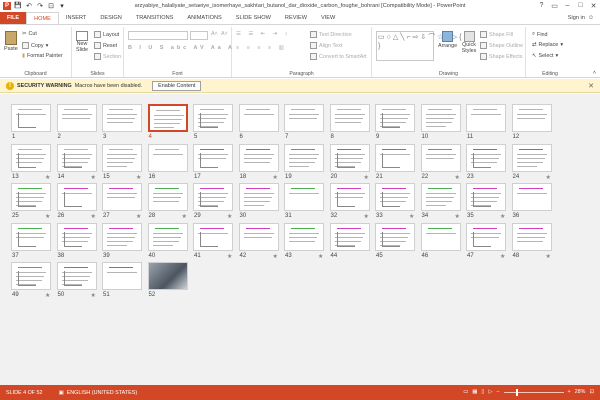  I want to click on tab-review: REVIEW, so click(296, 18).